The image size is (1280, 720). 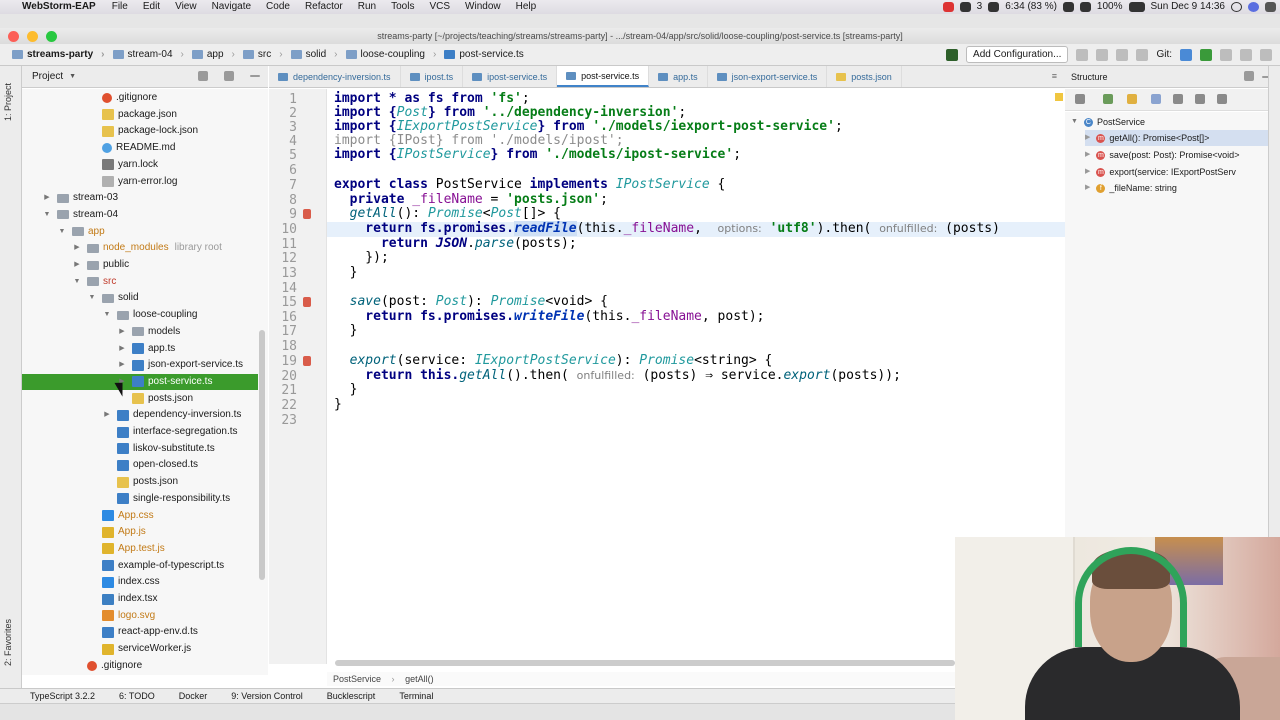 What do you see at coordinates (1132, 99) in the screenshot?
I see `show-fields-icon` at bounding box center [1132, 99].